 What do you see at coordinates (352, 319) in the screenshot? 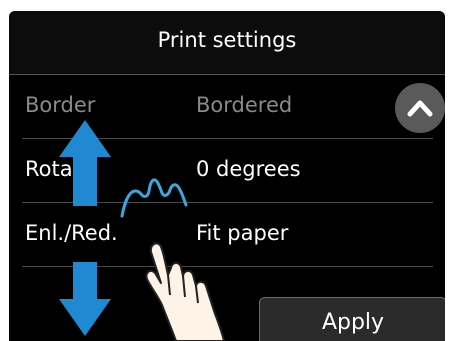
I see `apply-button: Apply` at bounding box center [352, 319].